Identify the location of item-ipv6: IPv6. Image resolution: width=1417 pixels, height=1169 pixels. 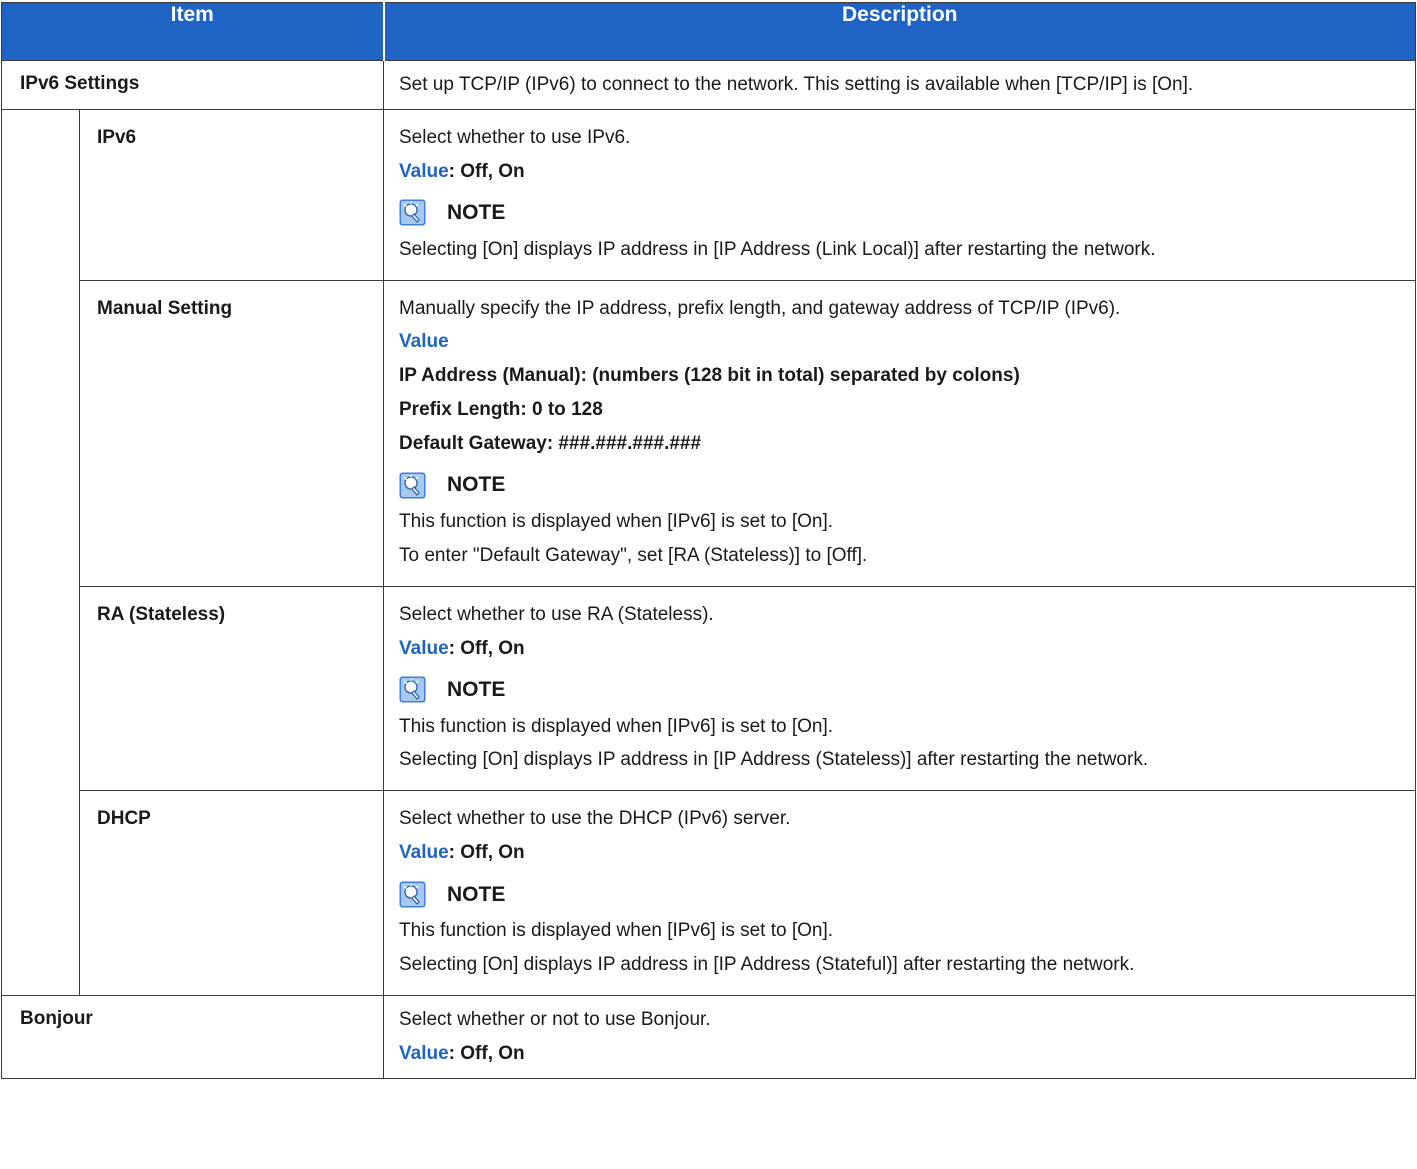
(231, 194).